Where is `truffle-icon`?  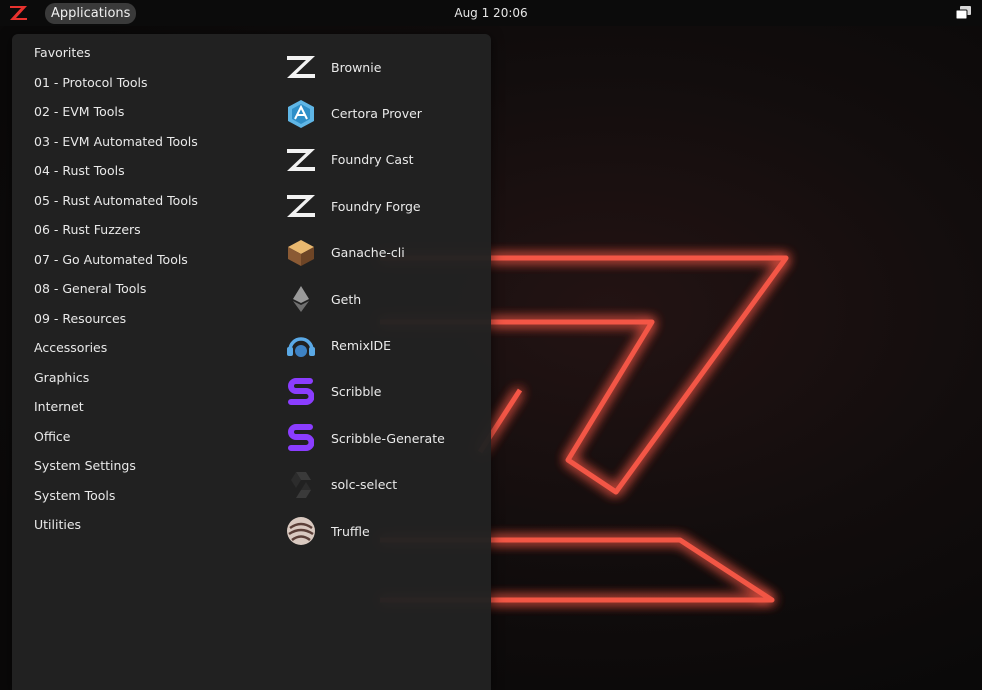
truffle-icon is located at coordinates (301, 531).